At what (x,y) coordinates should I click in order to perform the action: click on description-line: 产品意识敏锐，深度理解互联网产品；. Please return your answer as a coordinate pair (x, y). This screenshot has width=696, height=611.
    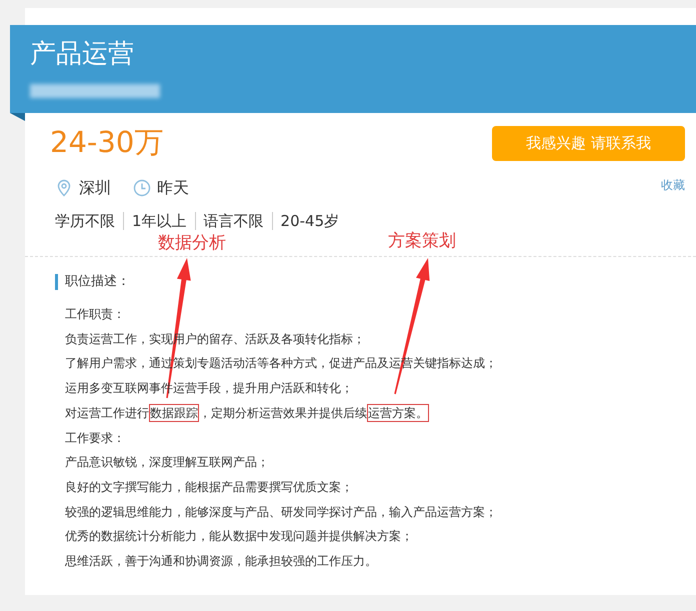
    Looking at the image, I should click on (167, 462).